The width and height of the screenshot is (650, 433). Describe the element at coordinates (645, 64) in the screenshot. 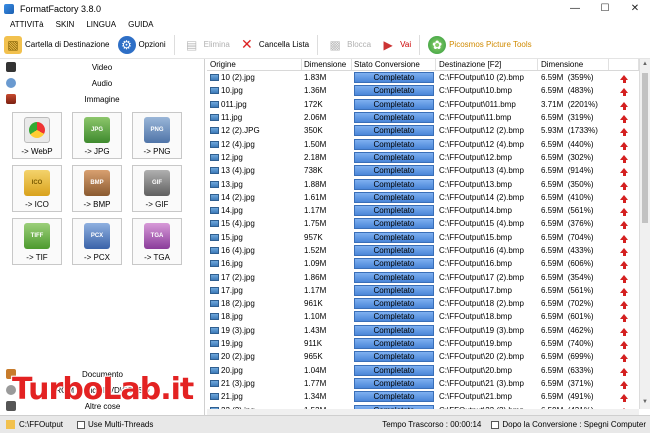

I see `scroll-up-icon: ▲` at that location.